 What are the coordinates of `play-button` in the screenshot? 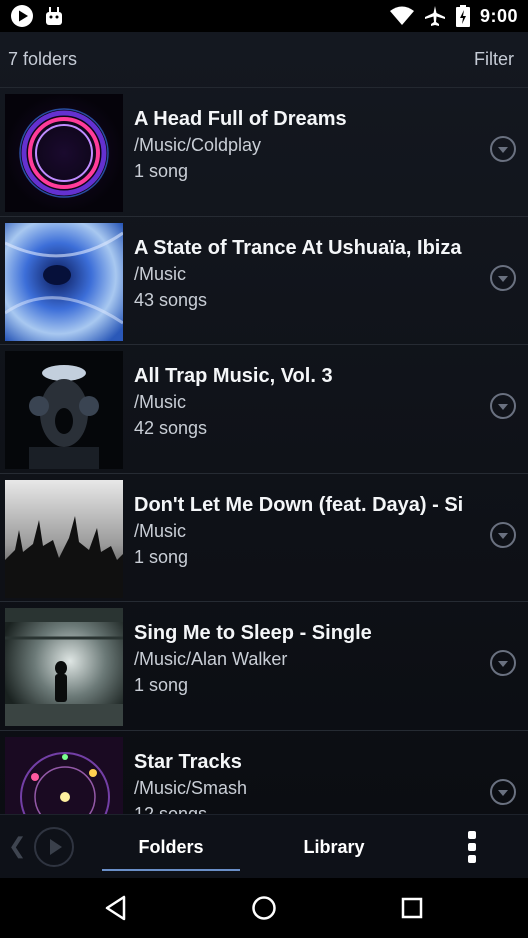 It's located at (54, 847).